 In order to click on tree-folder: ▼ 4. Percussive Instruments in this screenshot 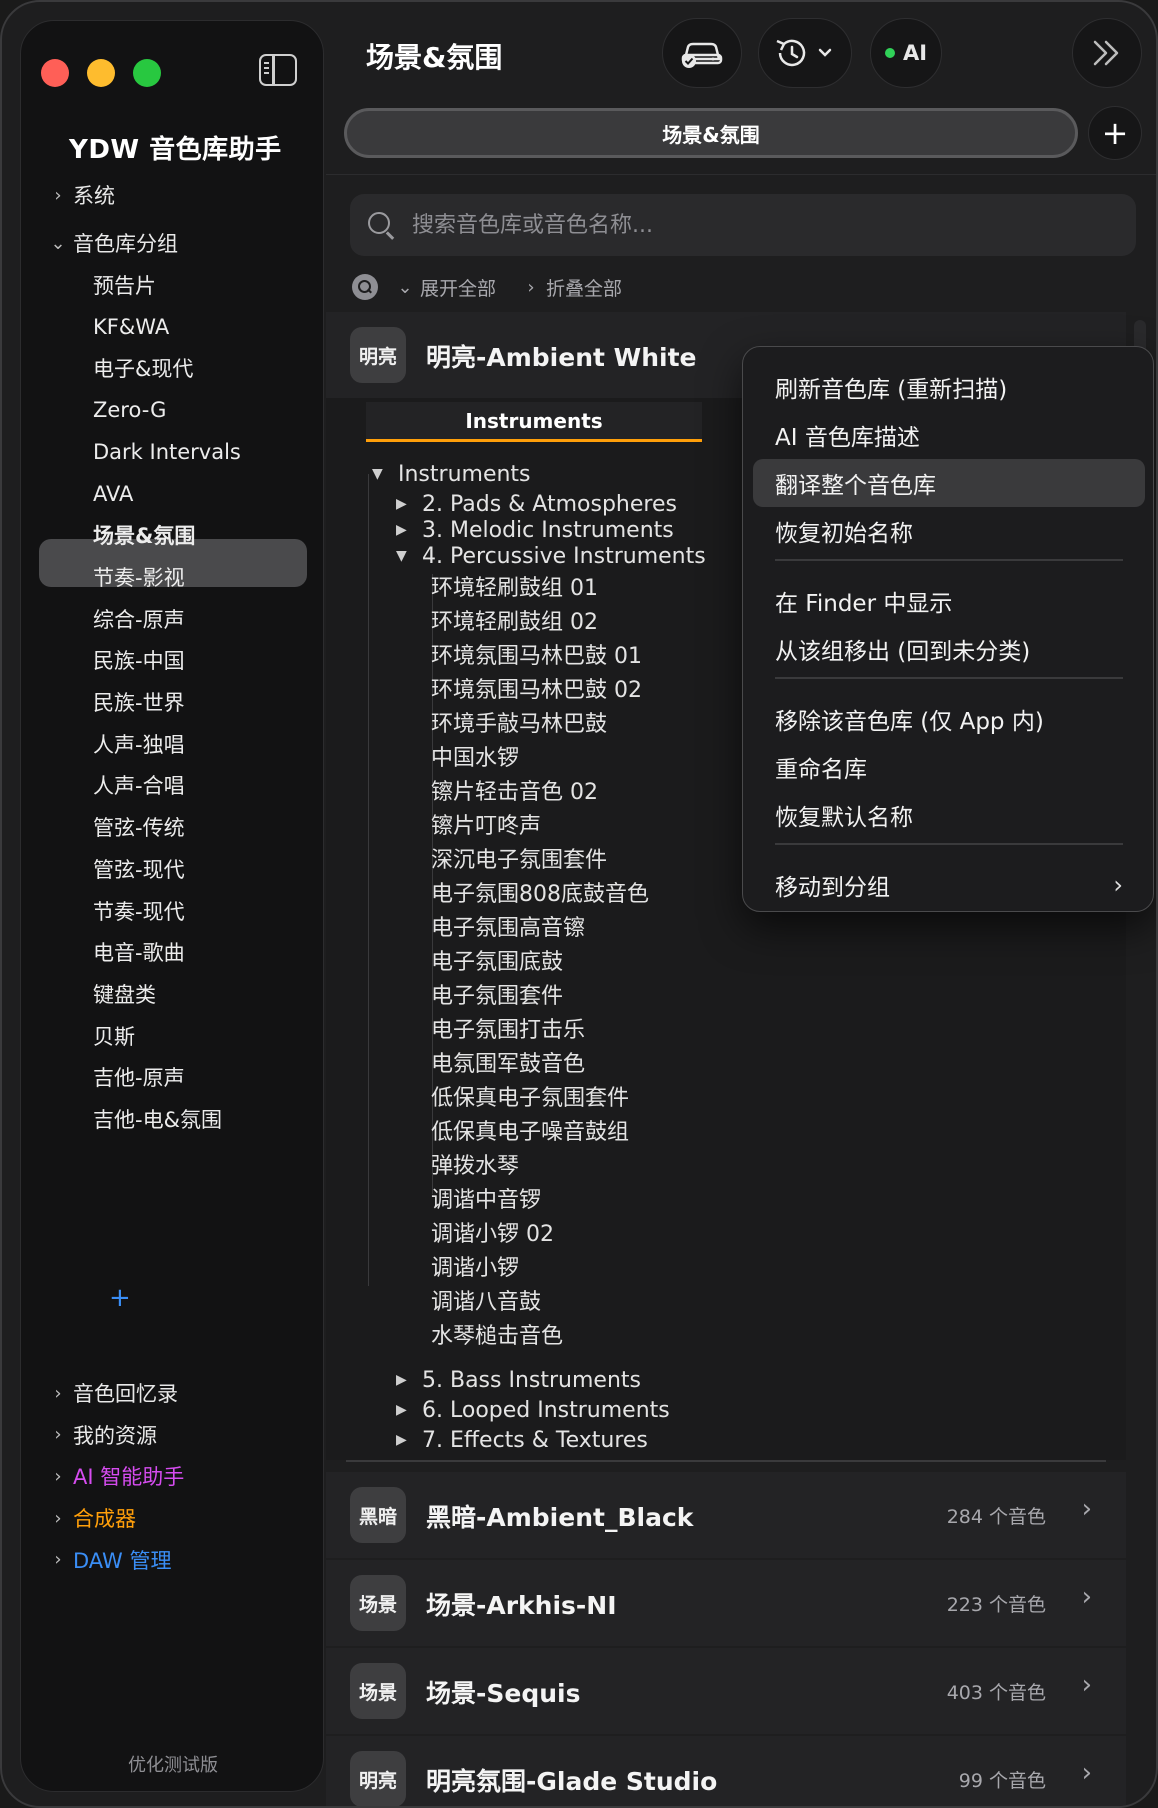, I will do `click(551, 556)`.